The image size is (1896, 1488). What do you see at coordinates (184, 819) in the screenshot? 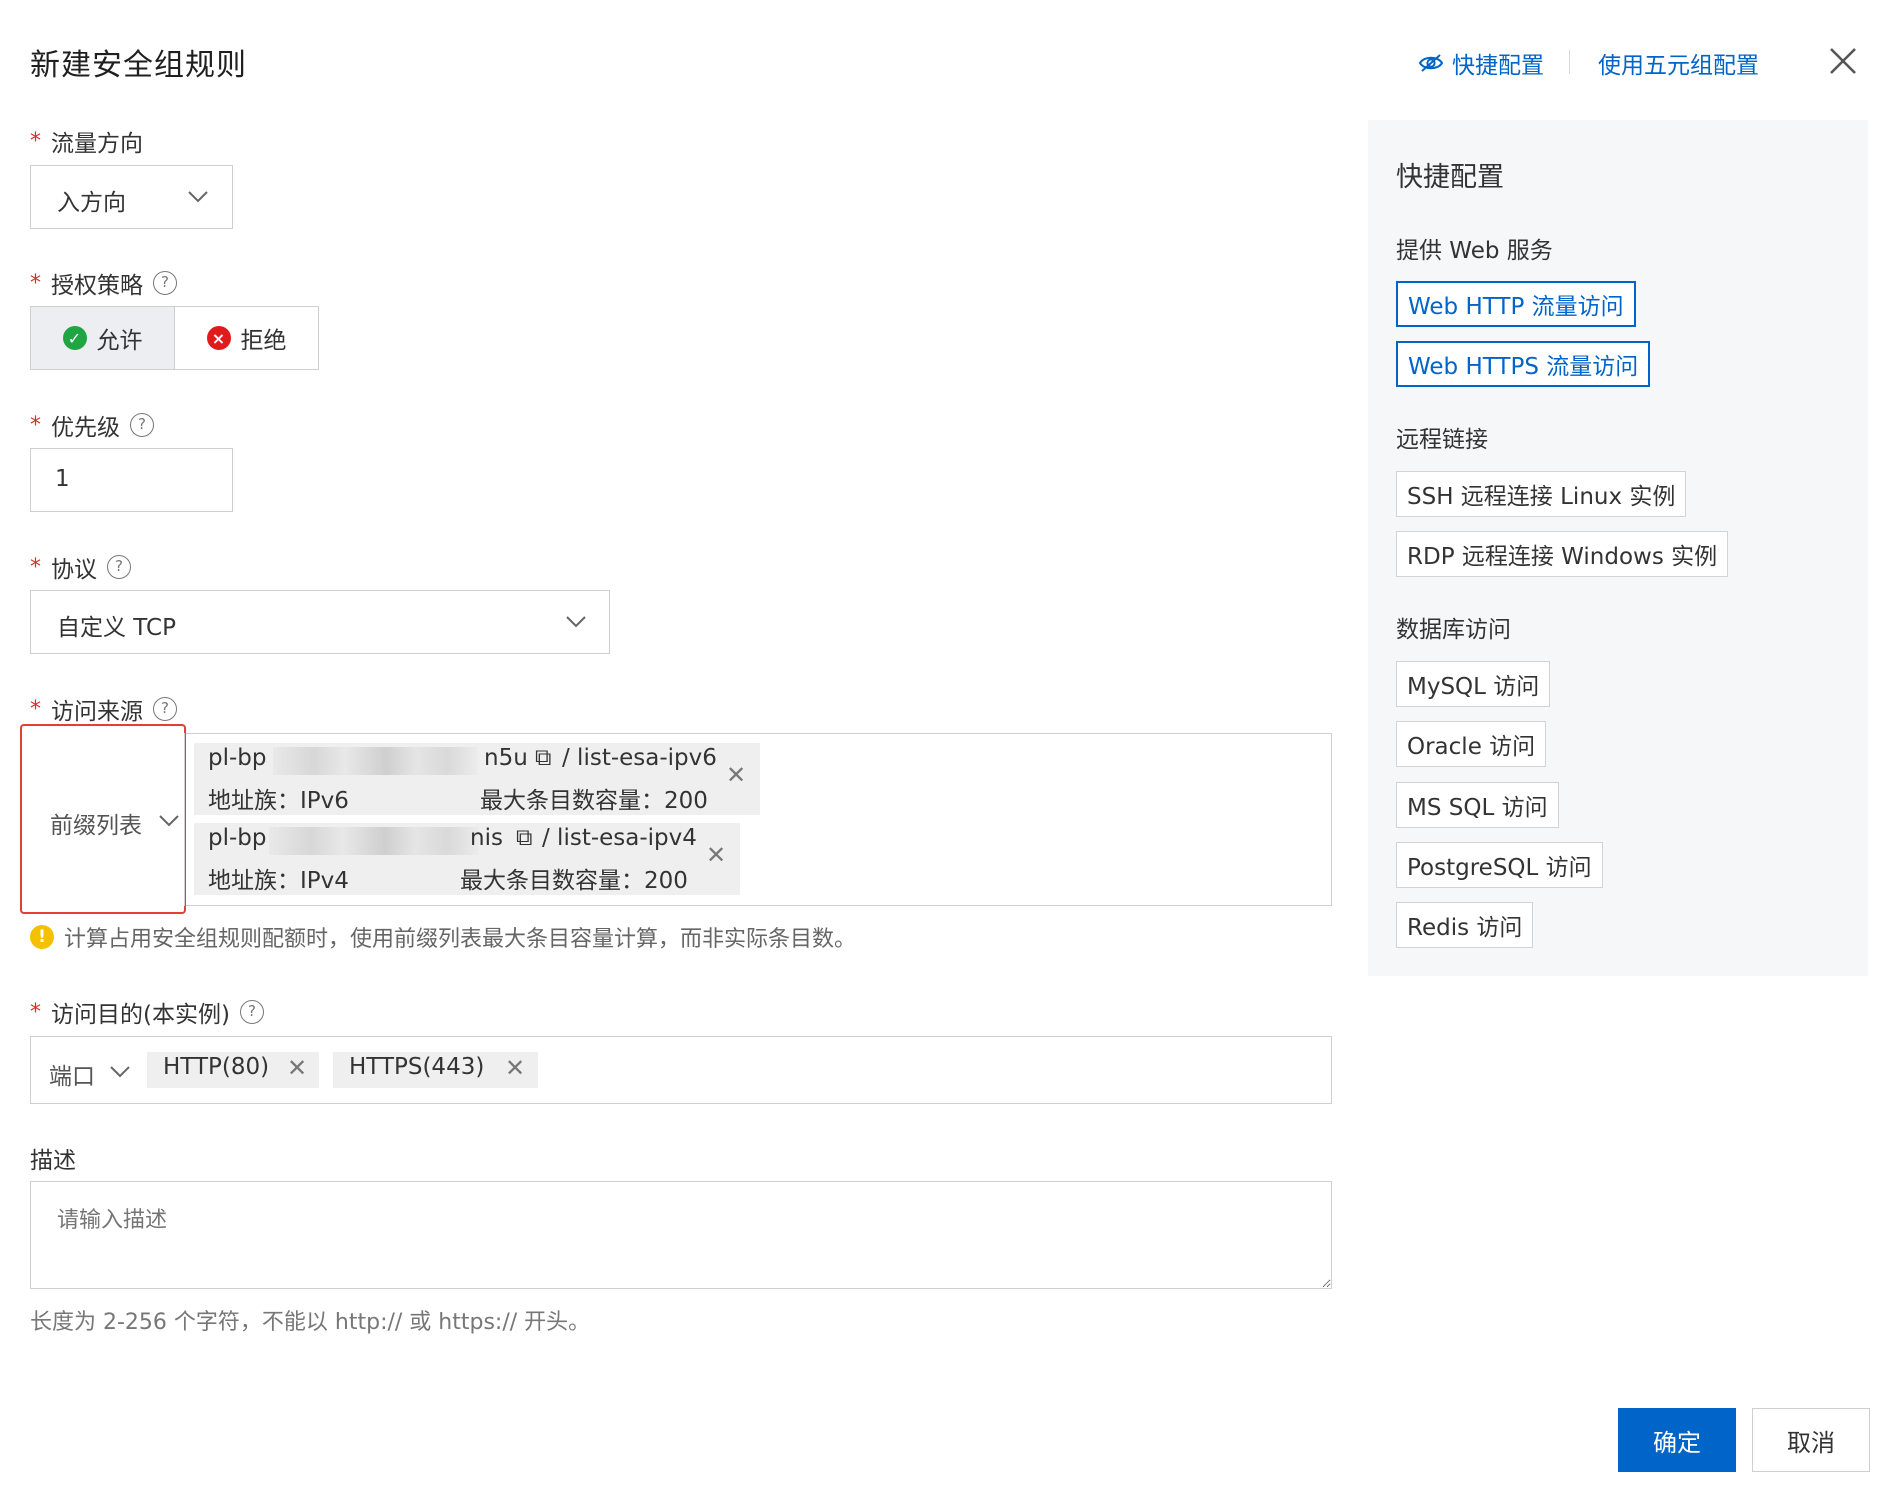
I see `source-divider` at bounding box center [184, 819].